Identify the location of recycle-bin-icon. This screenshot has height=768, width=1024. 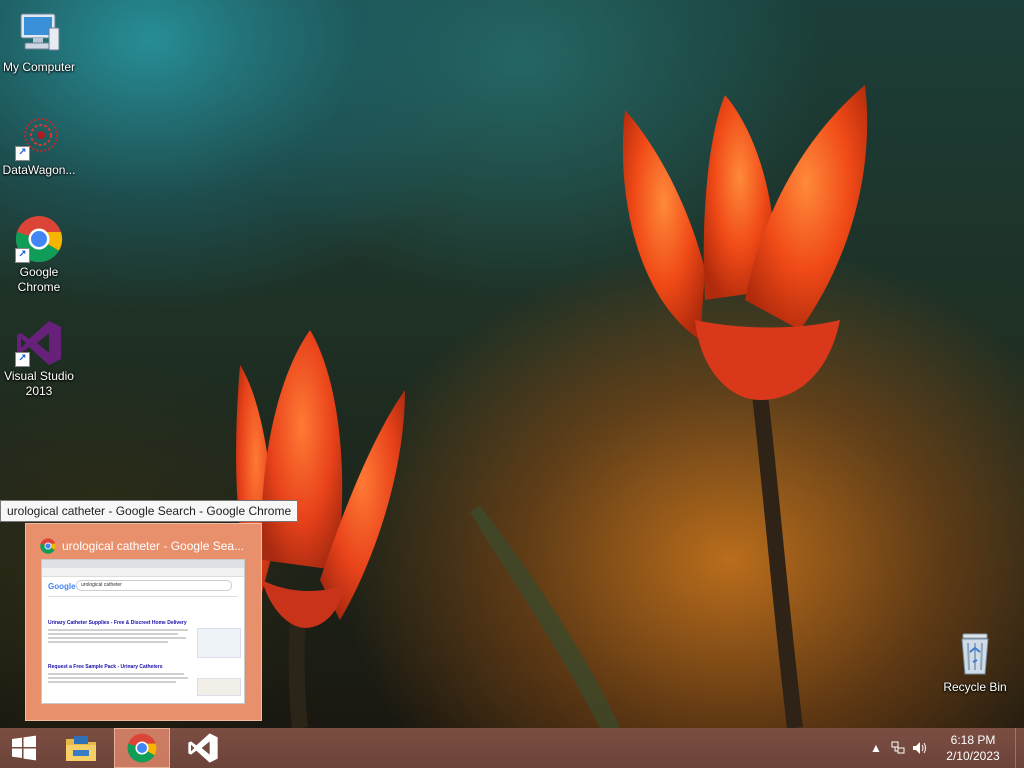
(975, 654).